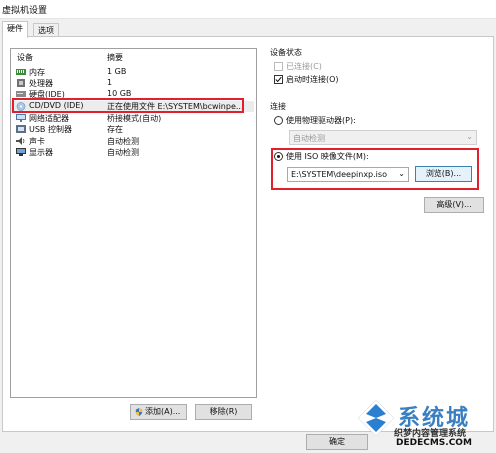 This screenshot has width=496, height=453. Describe the element at coordinates (375, 169) in the screenshot. I see `iso-highlight-box` at that location.